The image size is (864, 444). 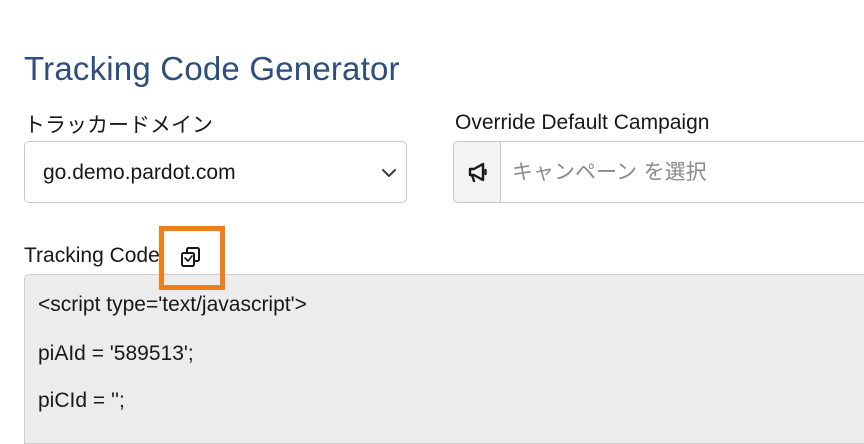 I want to click on tracking-code-label: Tracking Code, so click(x=92, y=255).